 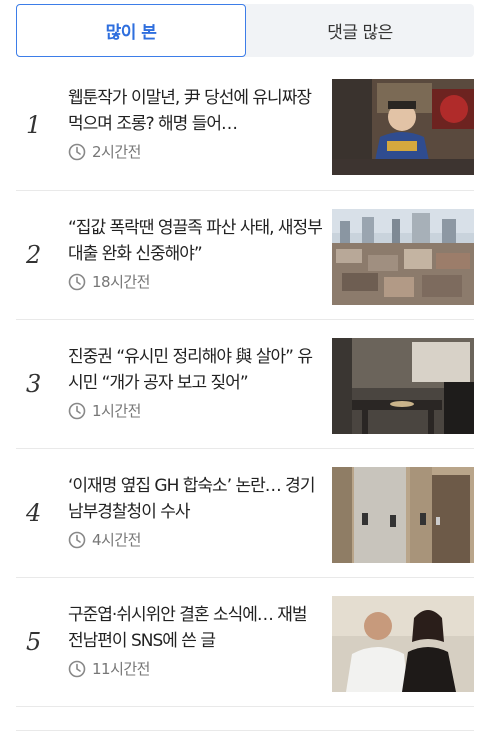 I want to click on time-text: 2시간전, so click(x=116, y=152).